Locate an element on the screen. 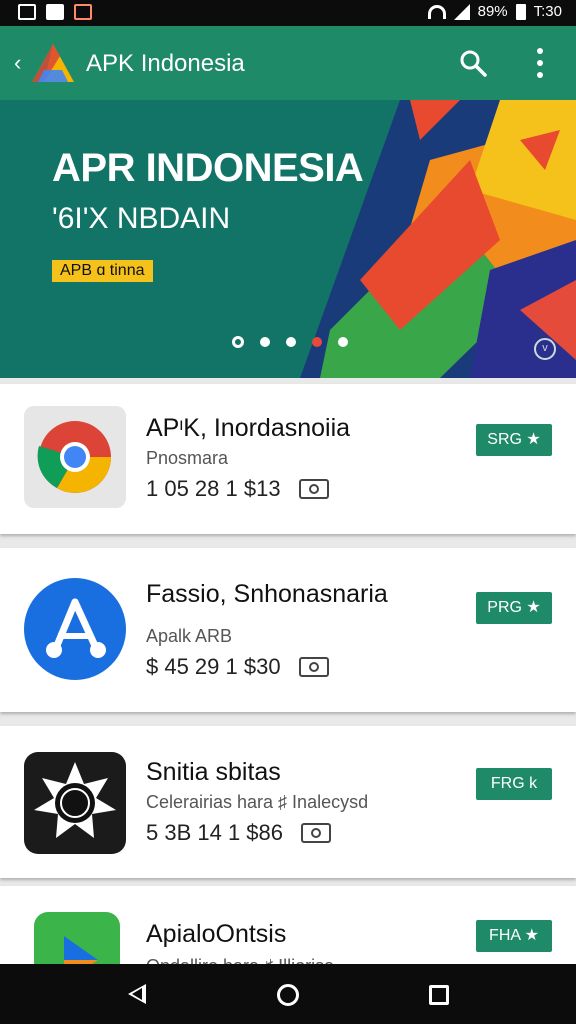  camera-app-icon is located at coordinates (75, 803).